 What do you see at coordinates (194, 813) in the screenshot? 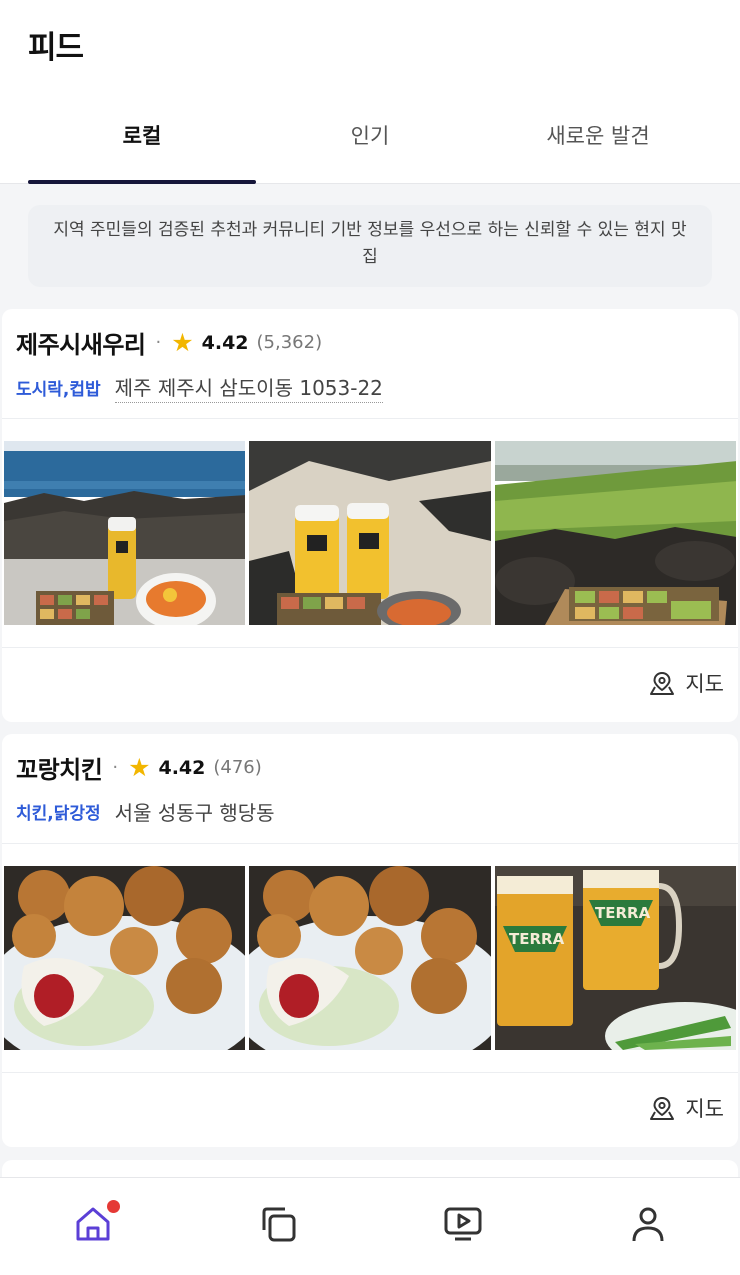
I see `address-text: 서울 성동구 행당동` at bounding box center [194, 813].